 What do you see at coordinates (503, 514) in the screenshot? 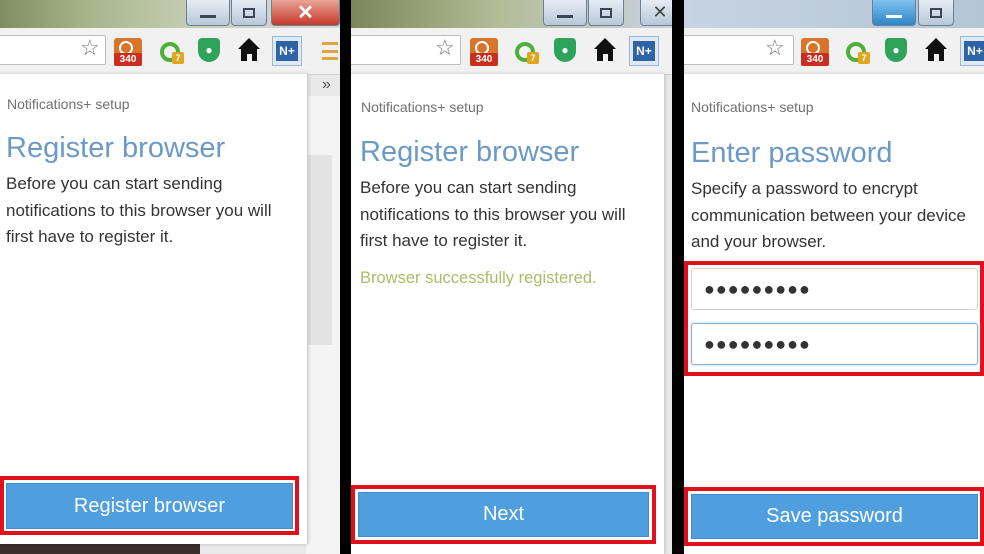
I see `next-button: Next` at bounding box center [503, 514].